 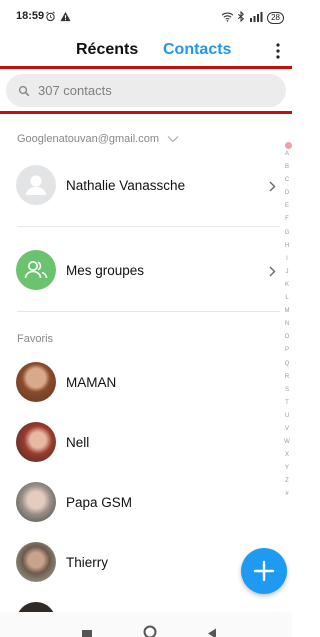 What do you see at coordinates (287, 233) in the screenshot?
I see `index-letter: G` at bounding box center [287, 233].